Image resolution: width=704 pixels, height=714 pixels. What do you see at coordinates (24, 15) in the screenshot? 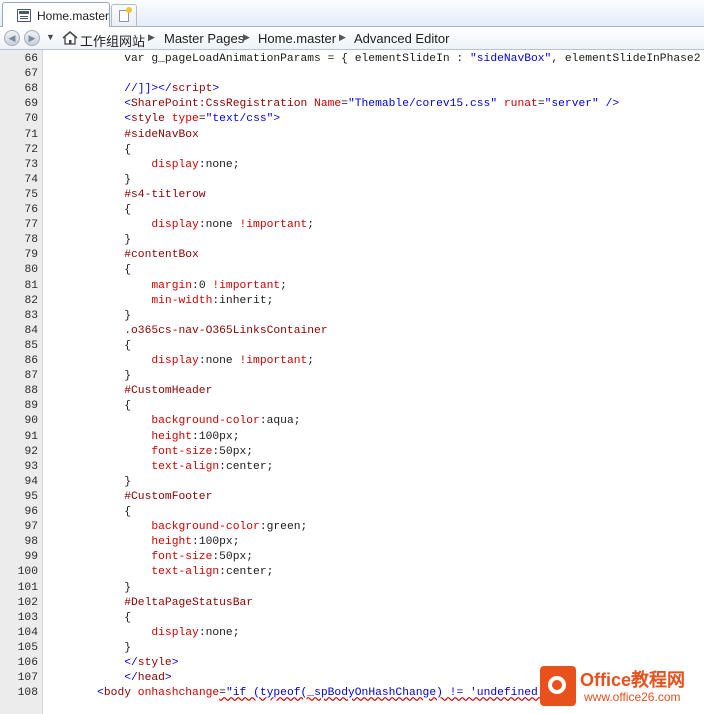
I see `master-page-file-icon` at bounding box center [24, 15].